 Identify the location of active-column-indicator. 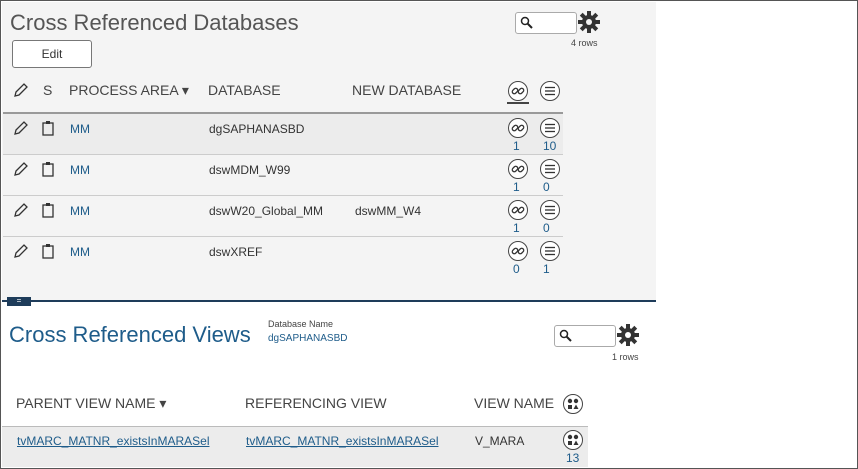
(518, 103).